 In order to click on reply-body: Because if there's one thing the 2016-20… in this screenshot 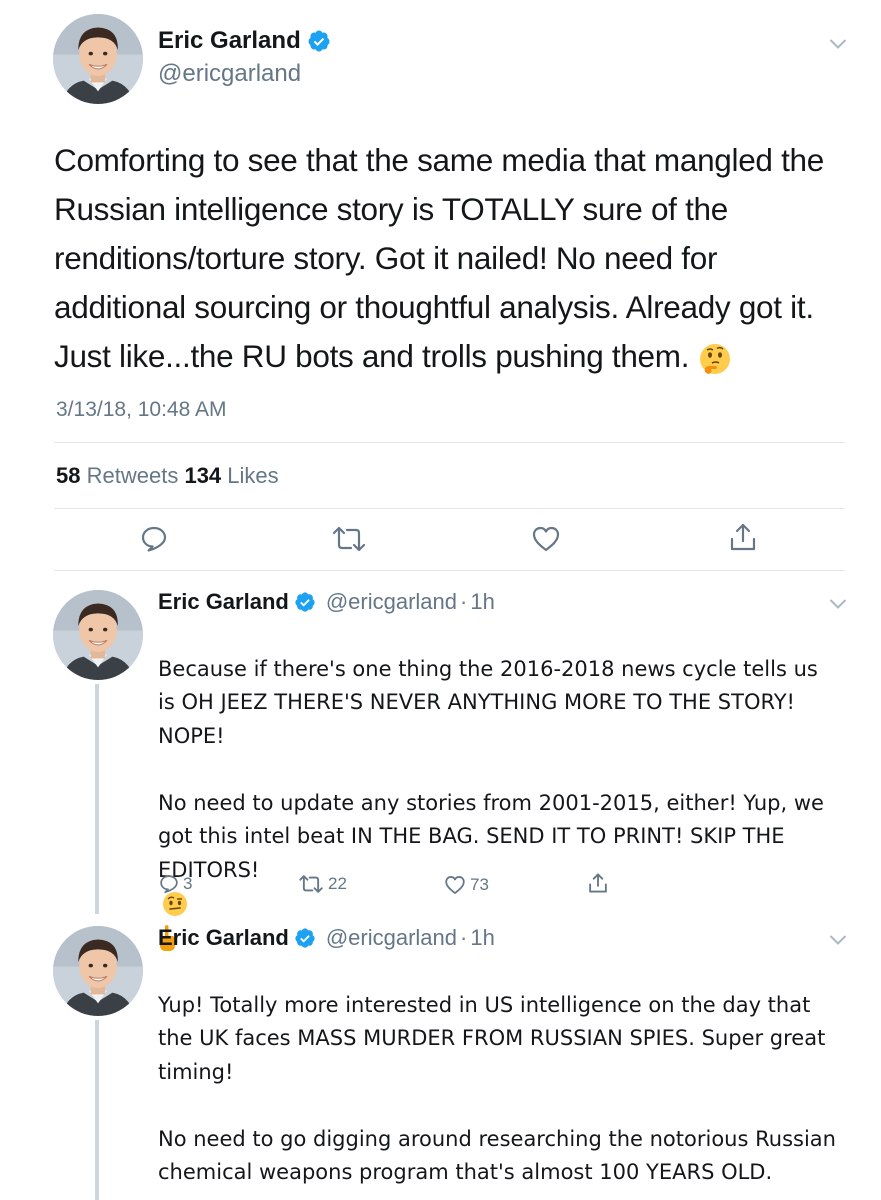, I will do `click(491, 769)`.